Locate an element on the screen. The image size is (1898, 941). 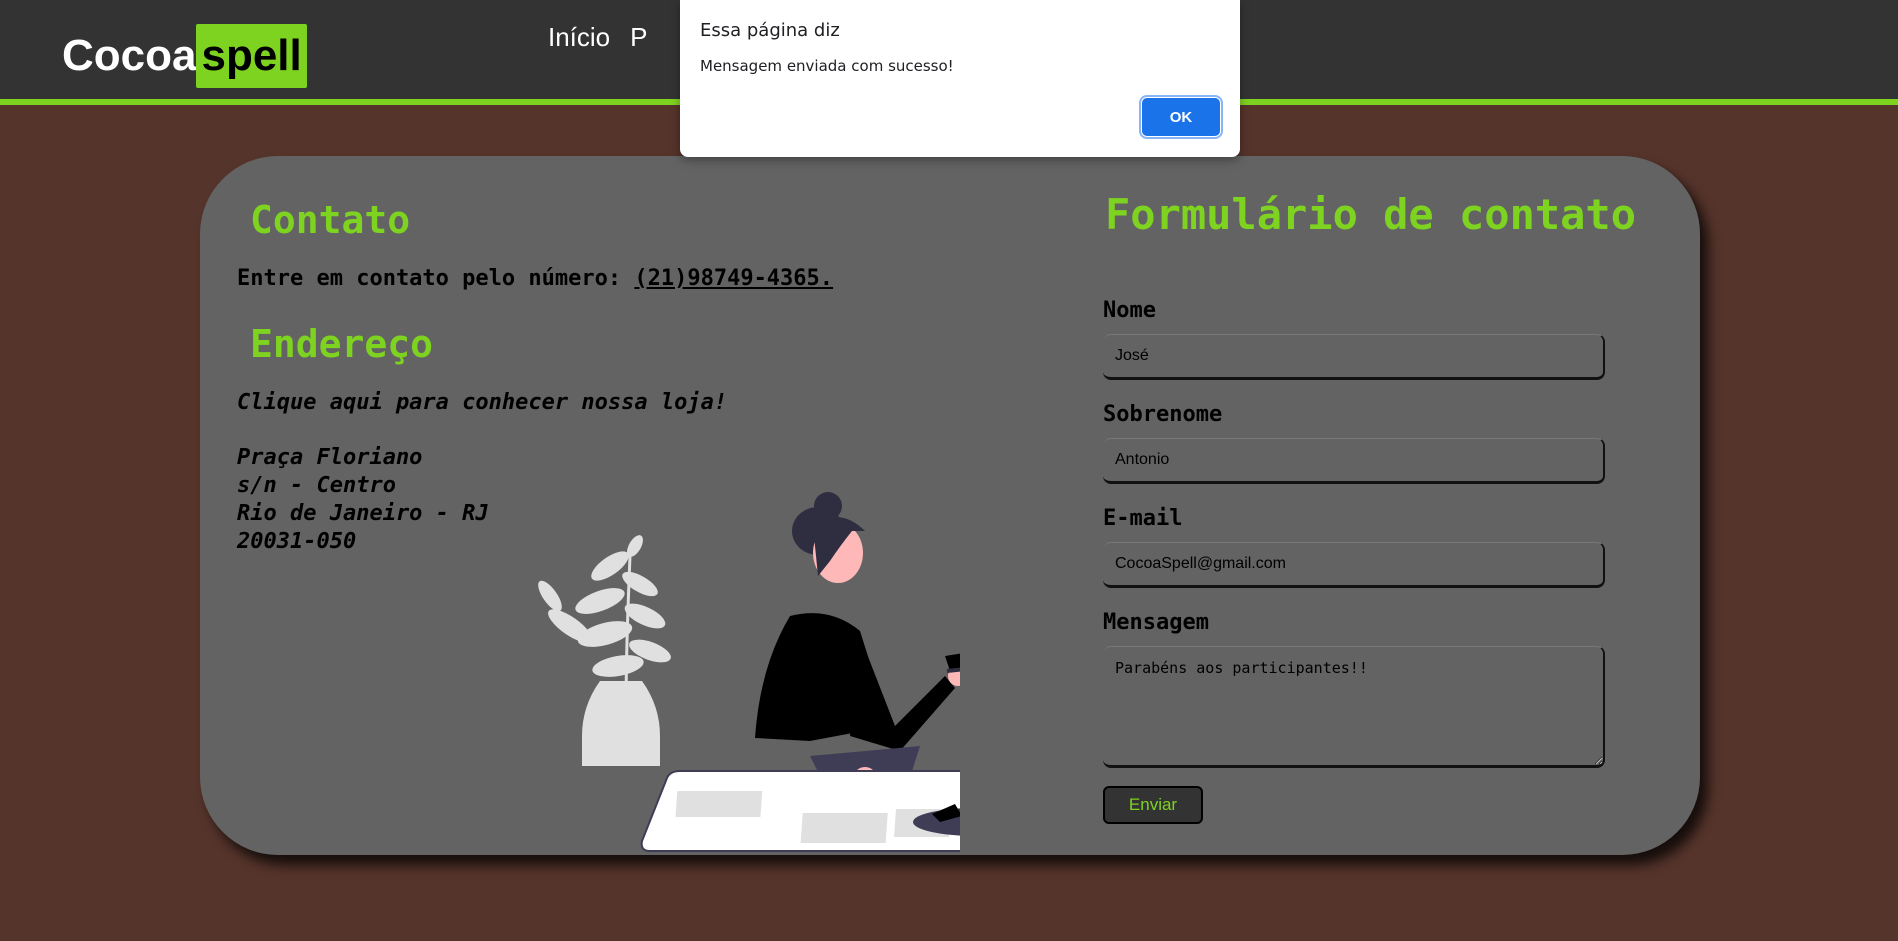
email-input is located at coordinates (1354, 565).